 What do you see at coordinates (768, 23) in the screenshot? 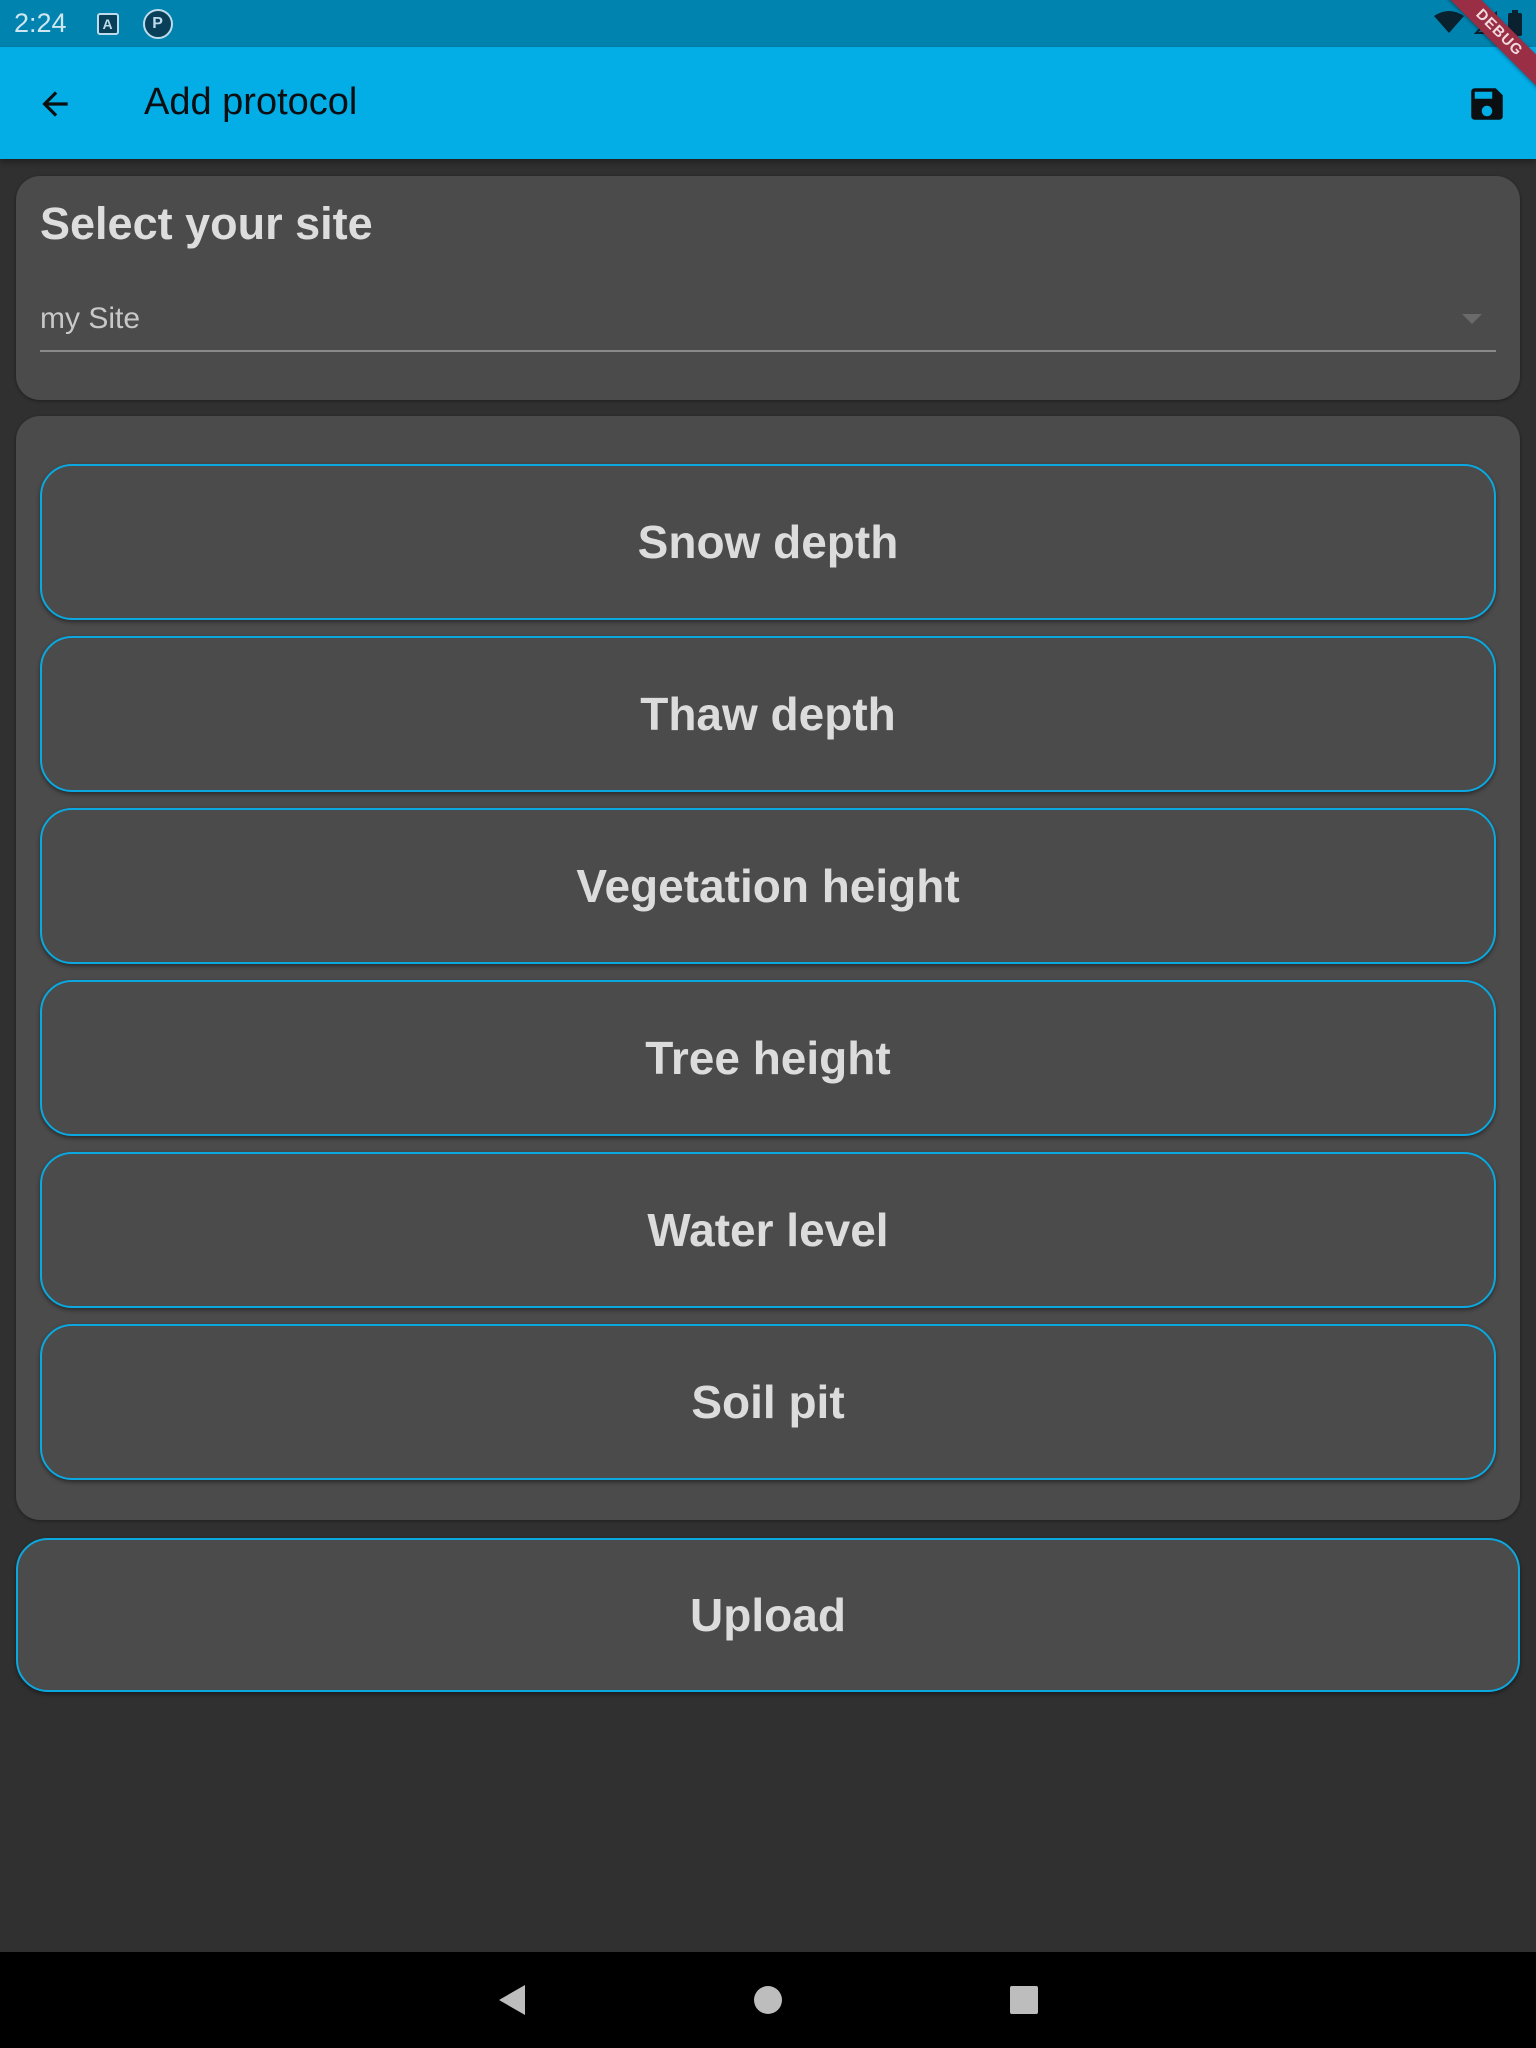
I see `status-bar: 2:24 A P` at bounding box center [768, 23].